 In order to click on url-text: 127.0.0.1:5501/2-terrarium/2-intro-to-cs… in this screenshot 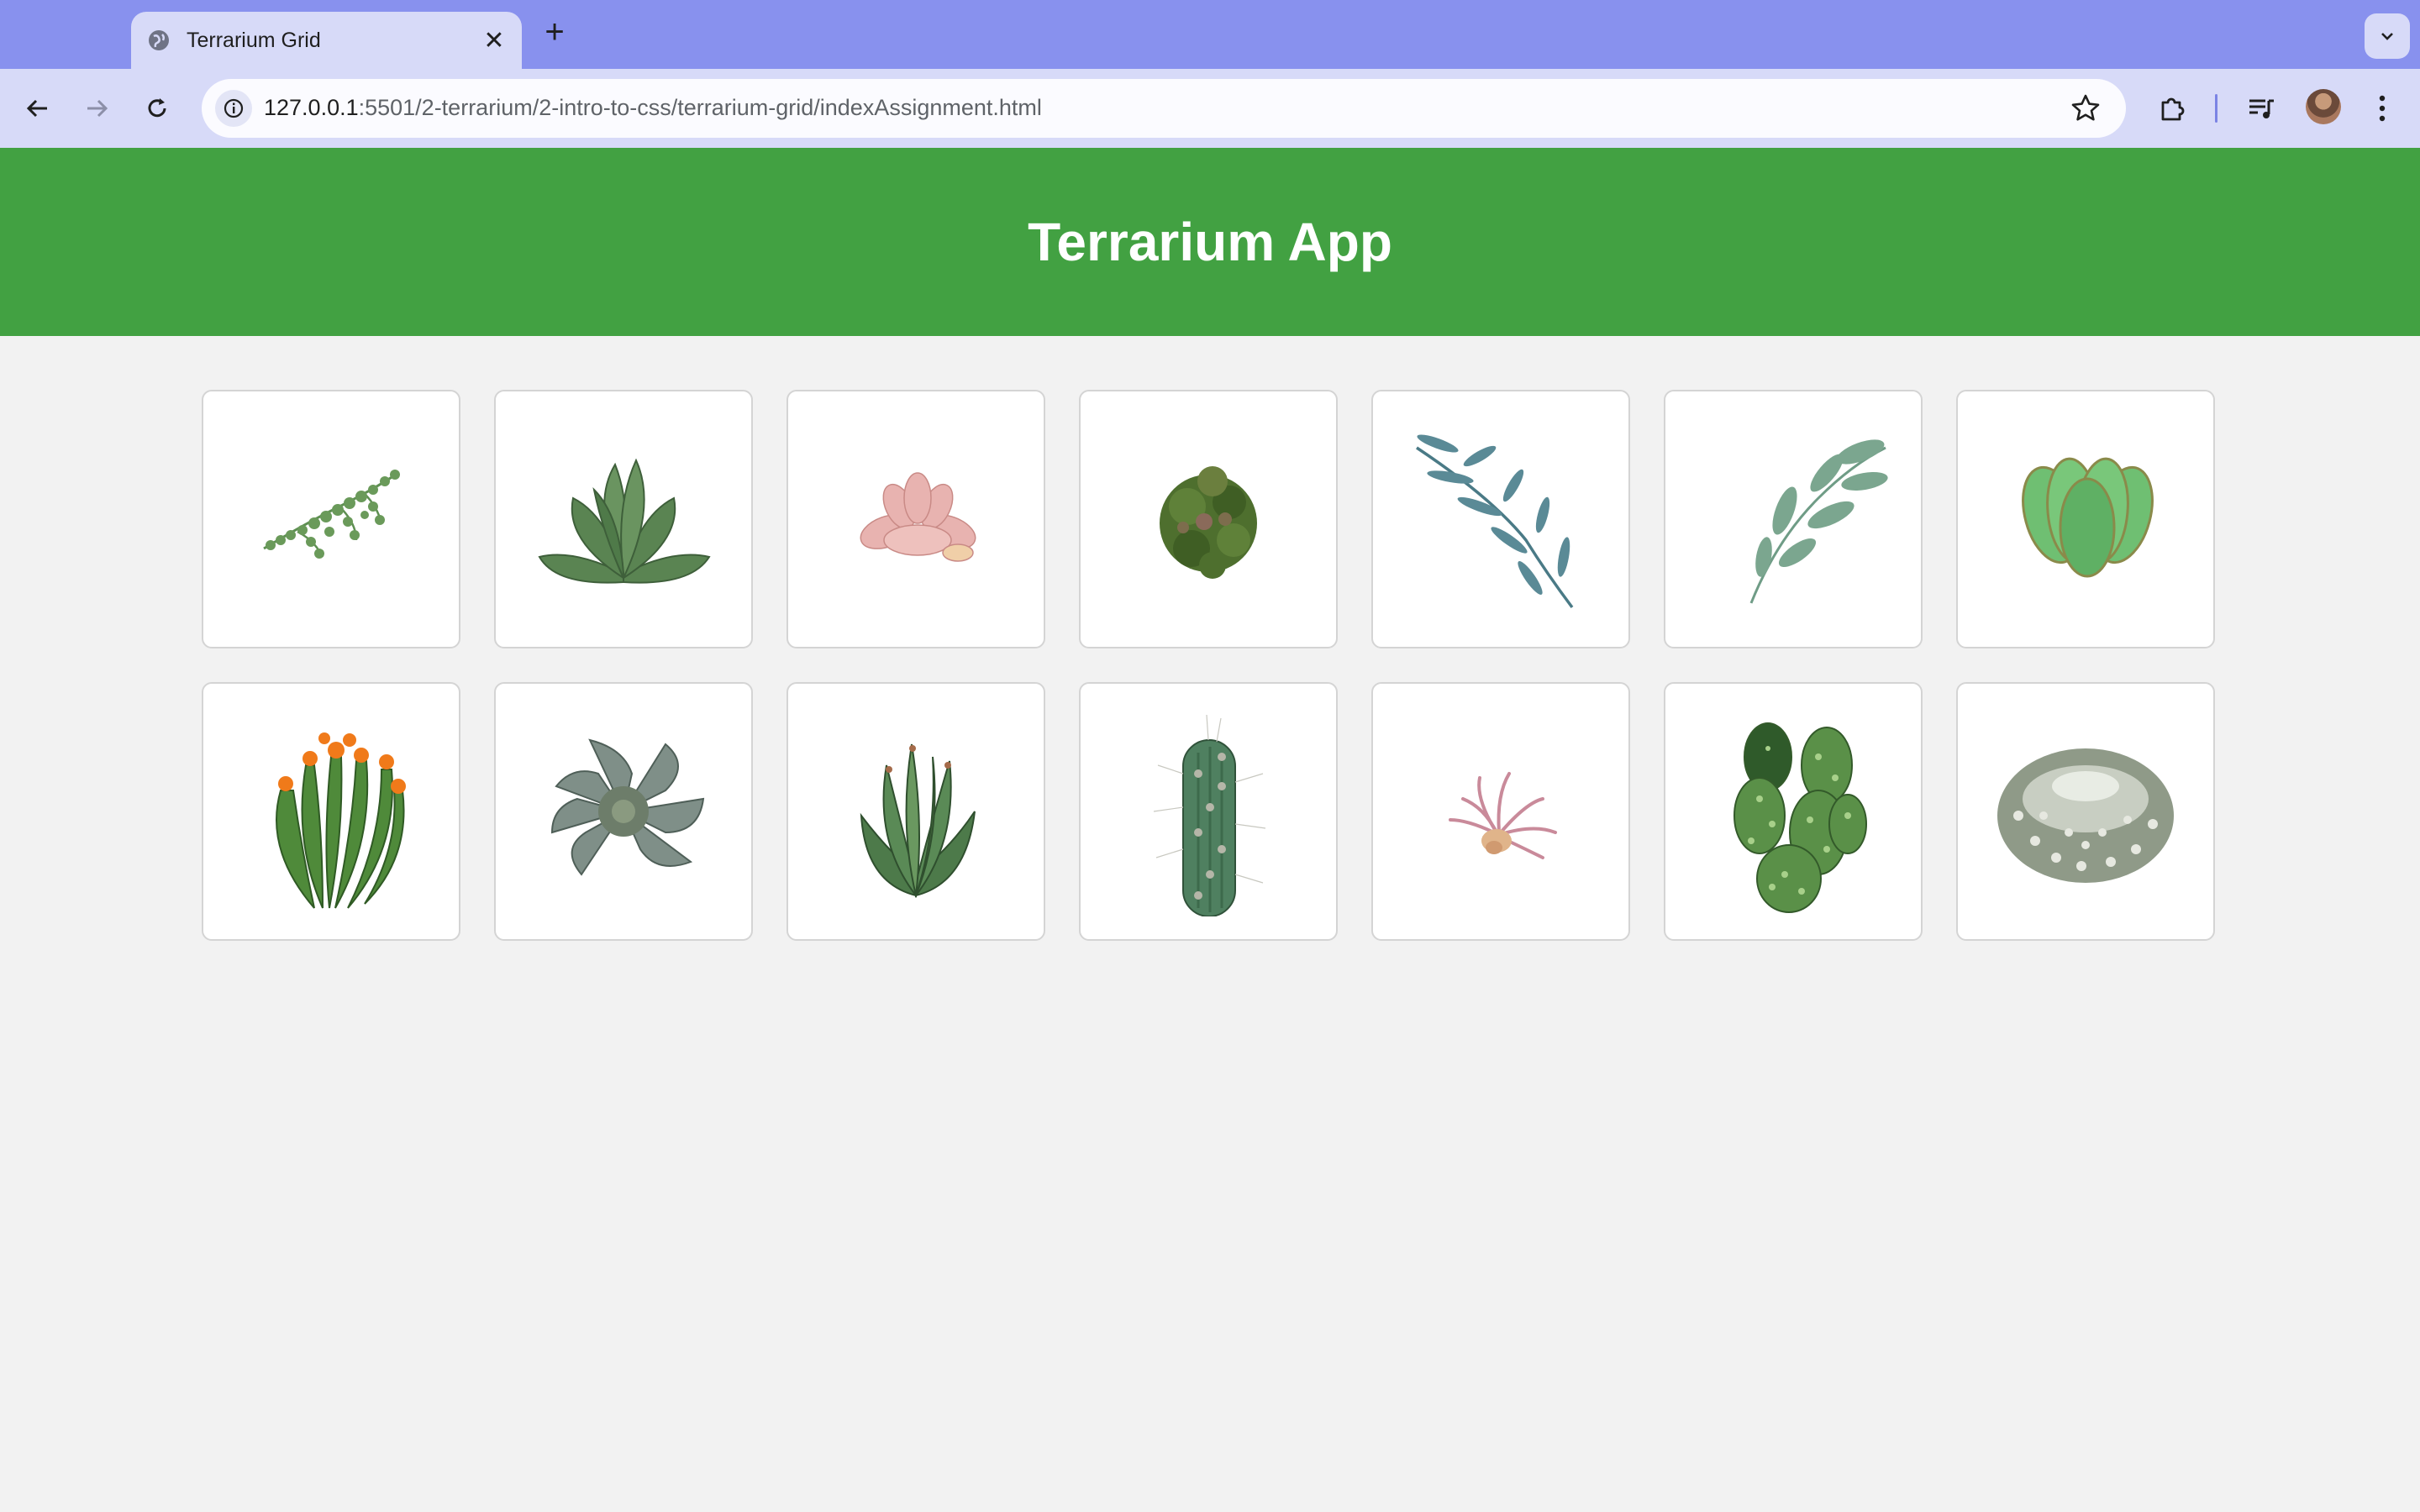, I will do `click(653, 108)`.